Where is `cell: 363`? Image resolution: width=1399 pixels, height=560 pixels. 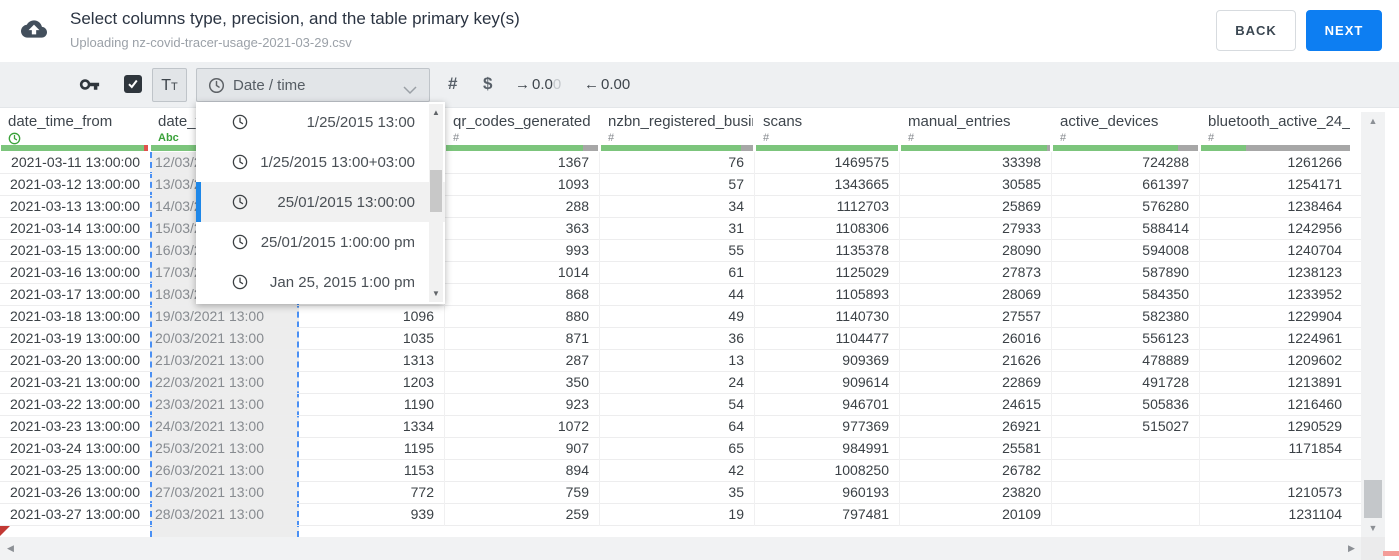 cell: 363 is located at coordinates (522, 229).